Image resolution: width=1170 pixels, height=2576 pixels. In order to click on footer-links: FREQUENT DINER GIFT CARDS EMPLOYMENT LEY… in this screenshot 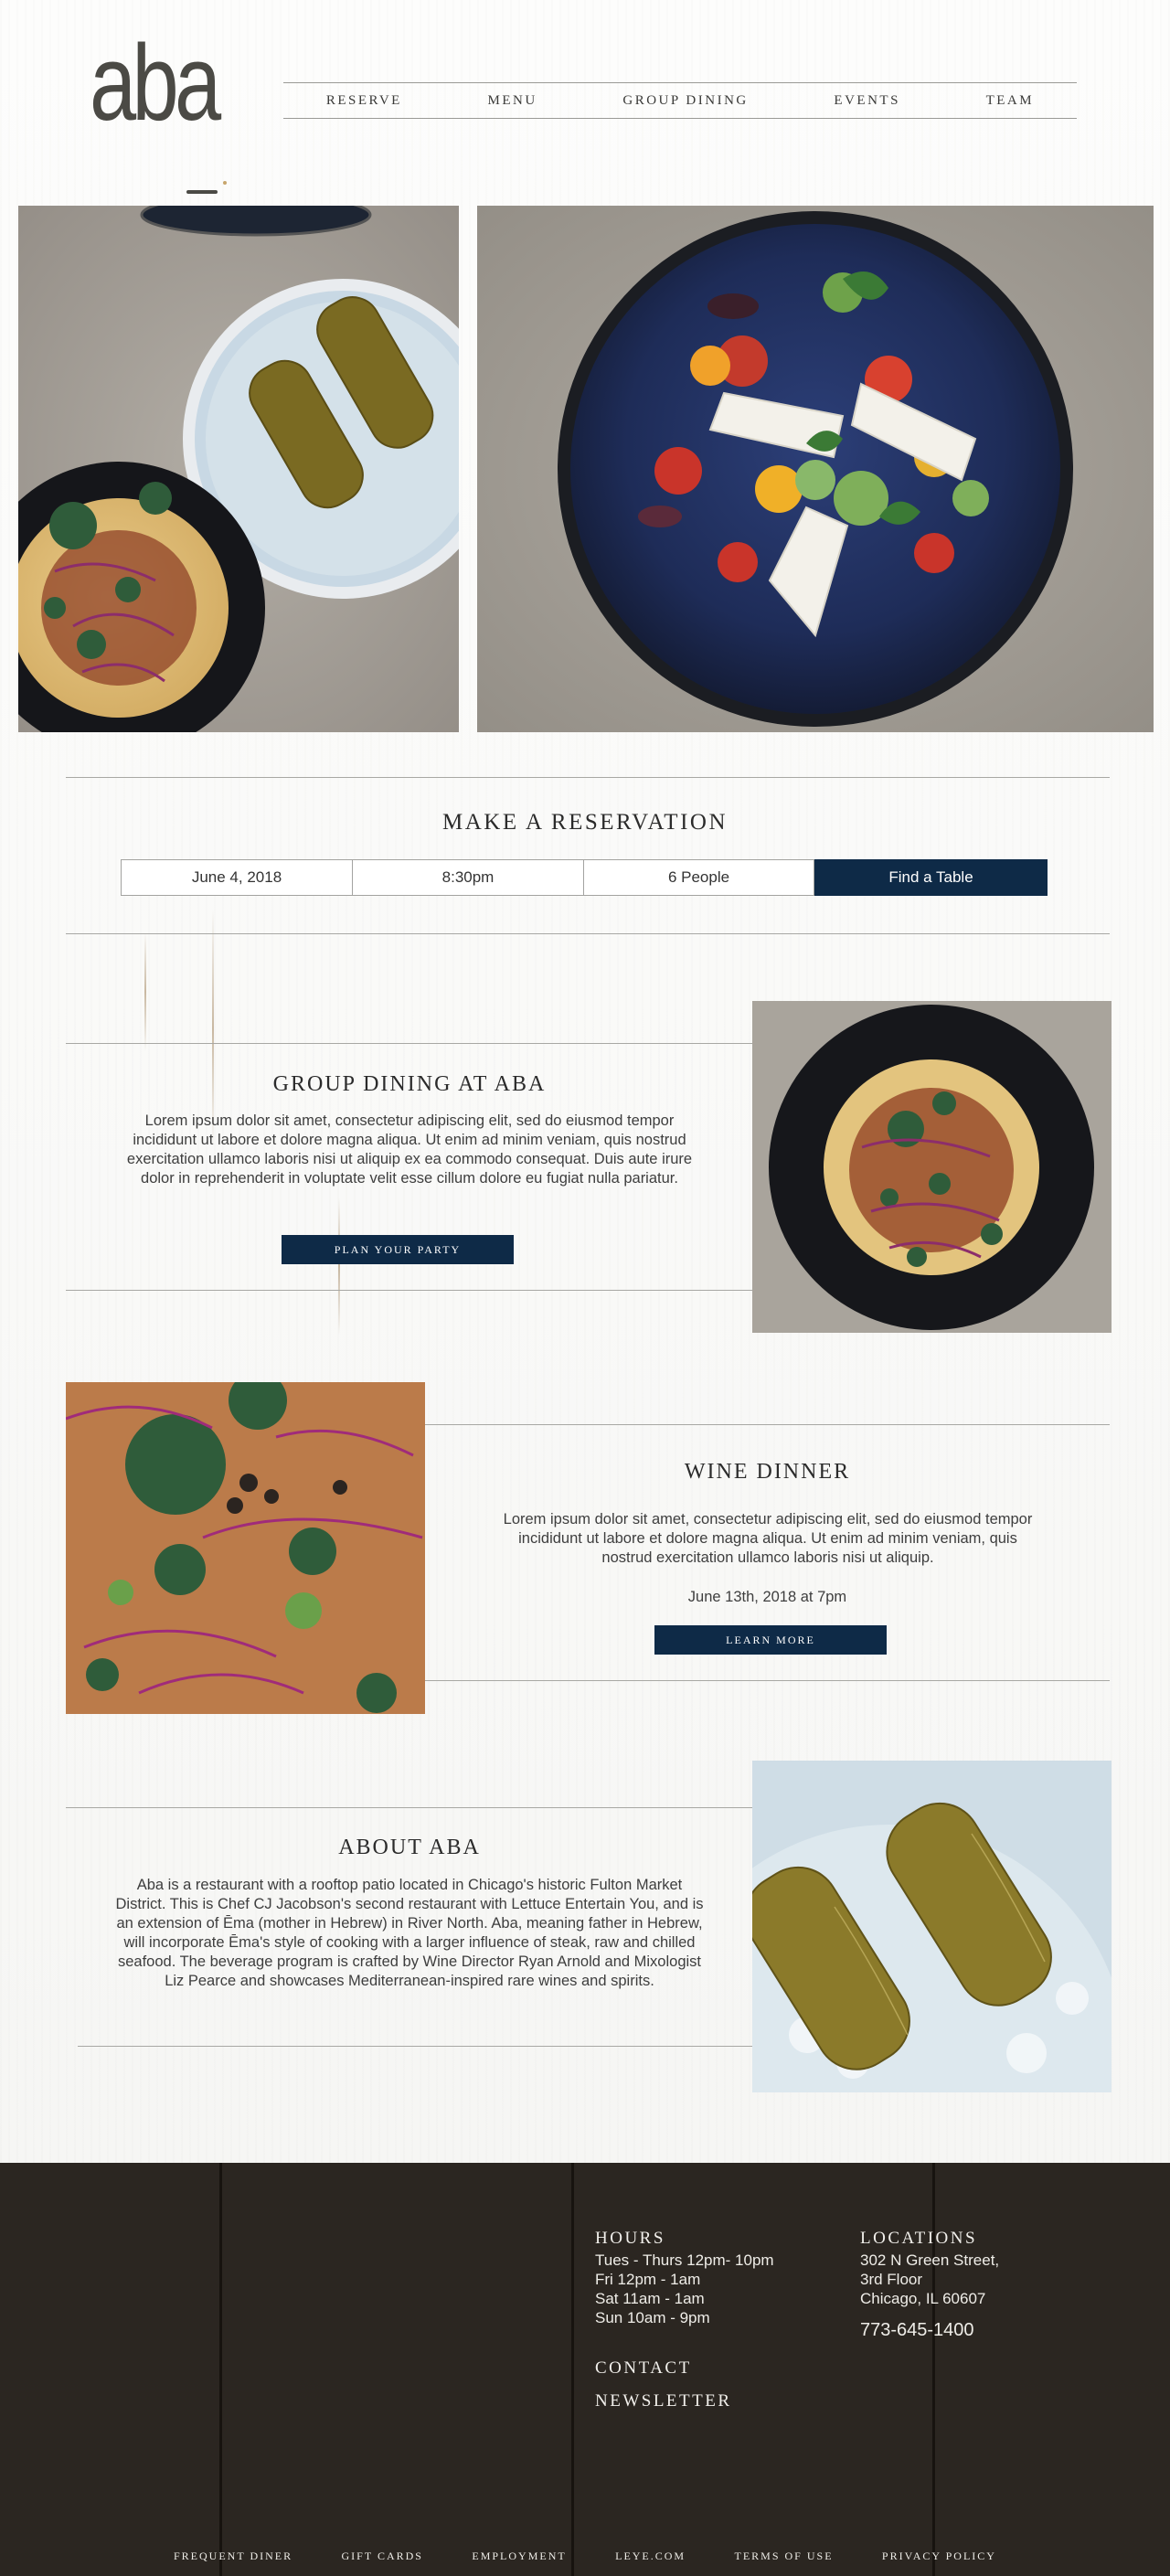, I will do `click(585, 2556)`.